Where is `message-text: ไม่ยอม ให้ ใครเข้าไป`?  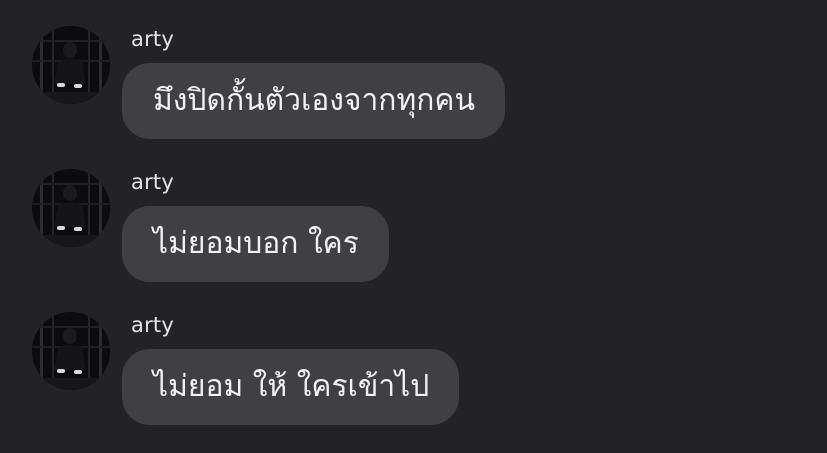
message-text: ไม่ยอม ให้ ใครเข้าไป is located at coordinates (291, 386).